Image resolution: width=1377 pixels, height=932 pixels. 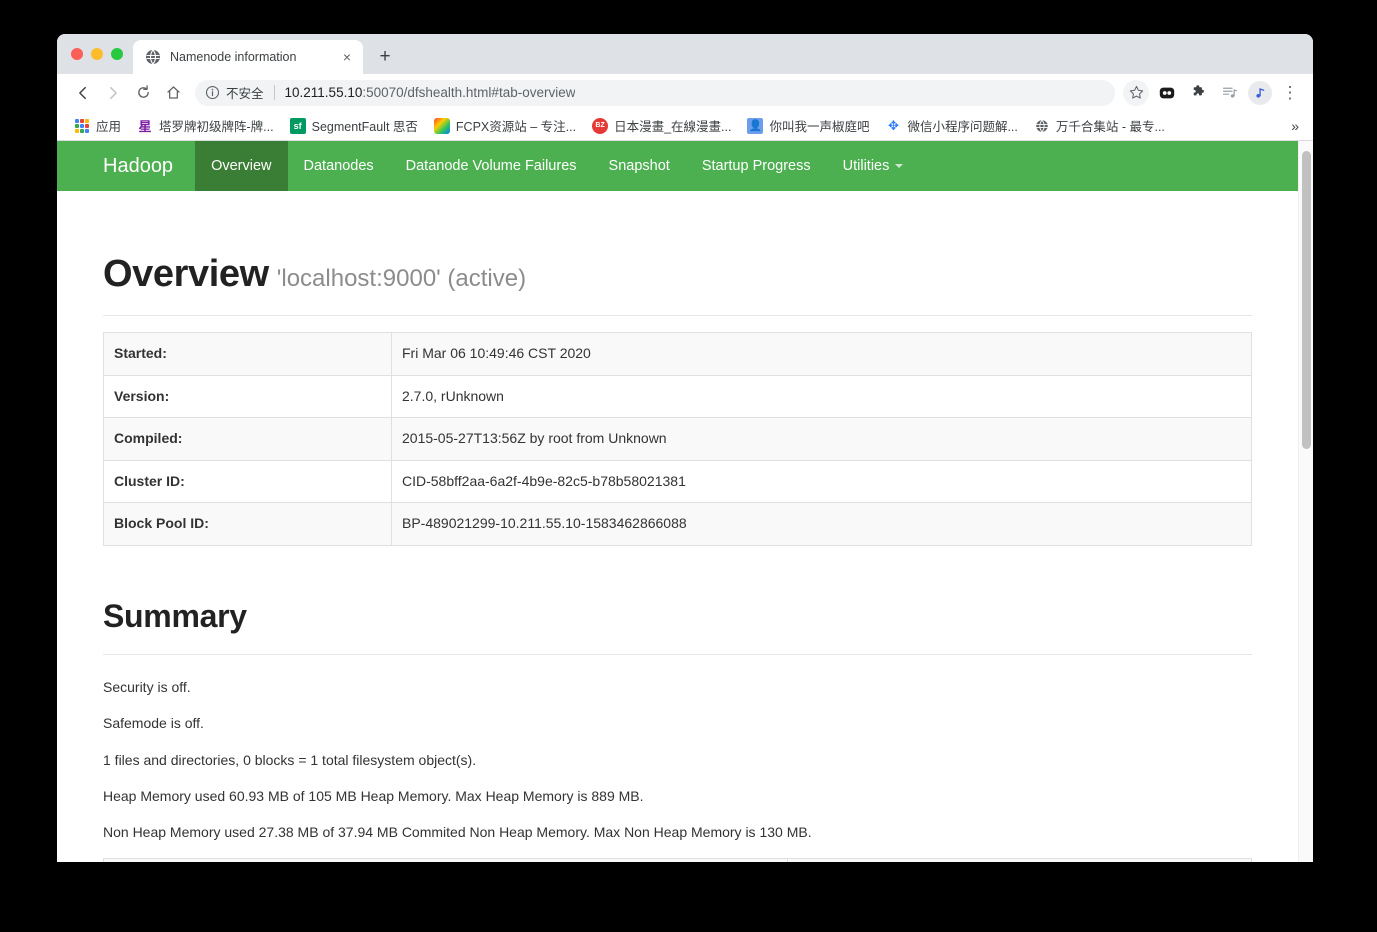 I want to click on forward-icon, so click(x=113, y=93).